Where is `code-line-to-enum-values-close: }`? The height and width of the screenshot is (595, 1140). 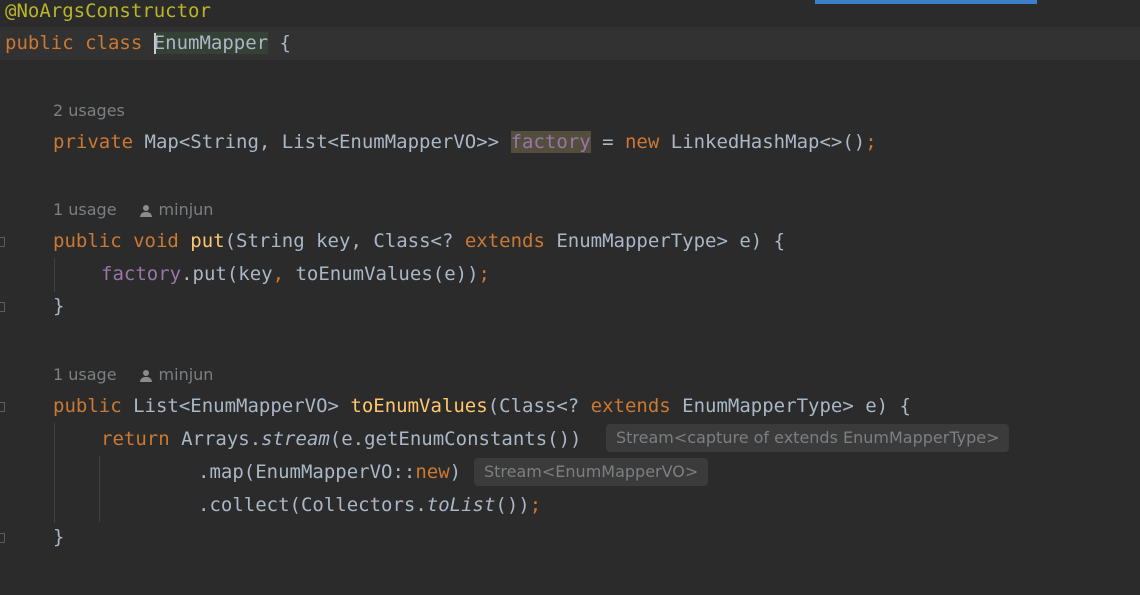
code-line-to-enum-values-close: } is located at coordinates (570, 537).